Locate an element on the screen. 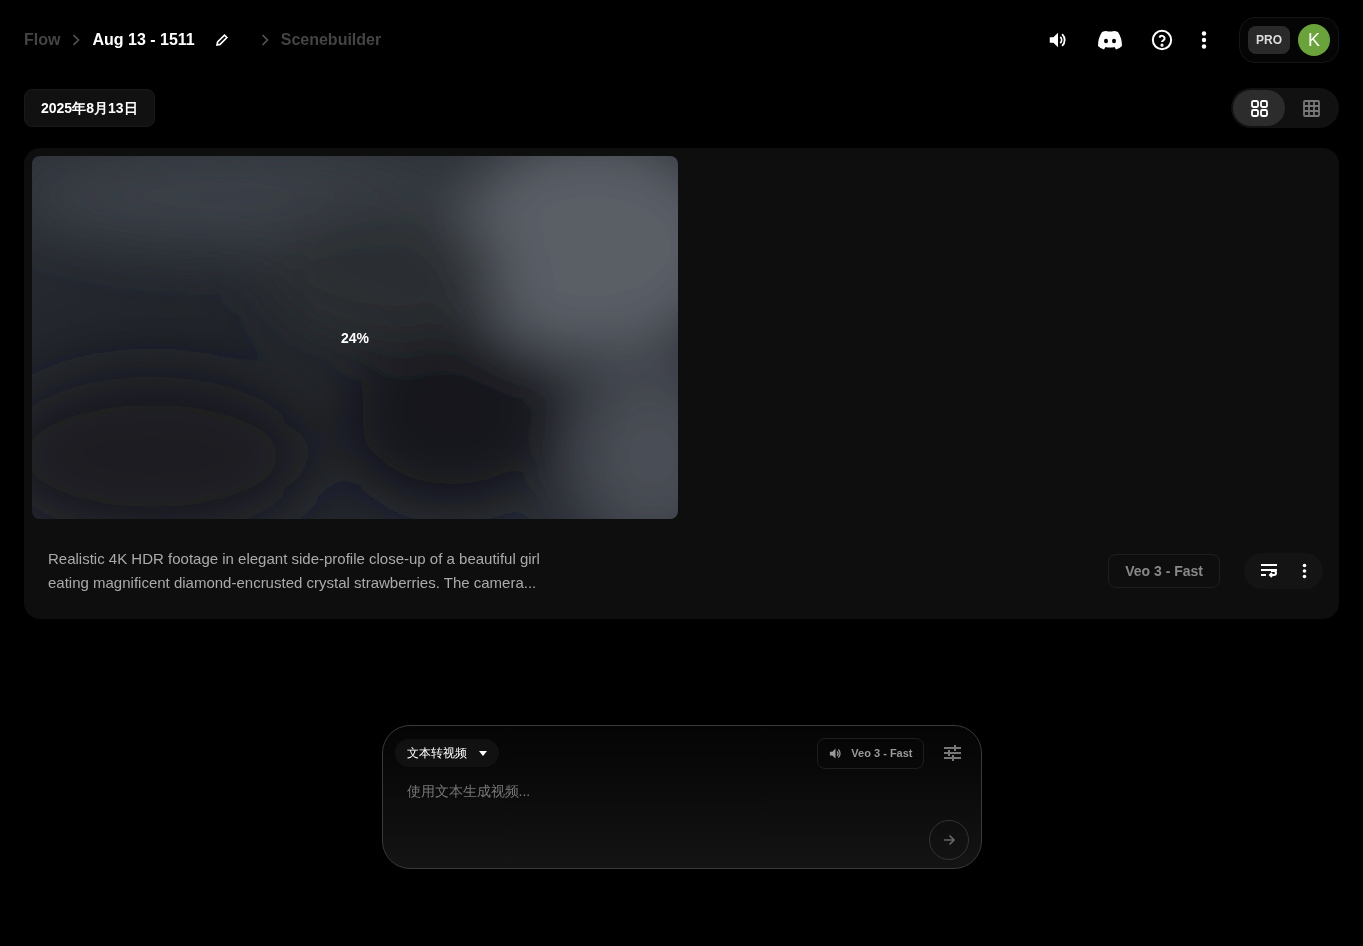 Image resolution: width=1363 pixels, height=946 pixels. progress-percent: 24% is located at coordinates (355, 338).